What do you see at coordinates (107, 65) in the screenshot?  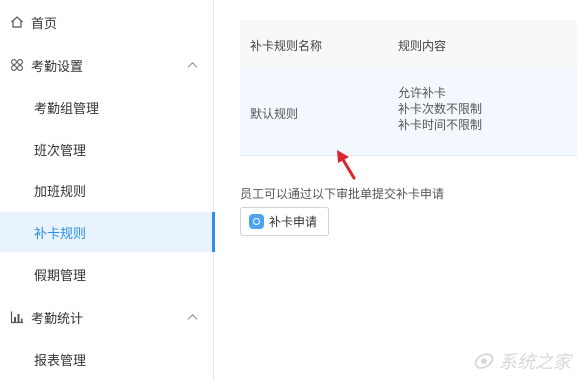 I see `sidebar-item-attendance-settings: 考勤设置` at bounding box center [107, 65].